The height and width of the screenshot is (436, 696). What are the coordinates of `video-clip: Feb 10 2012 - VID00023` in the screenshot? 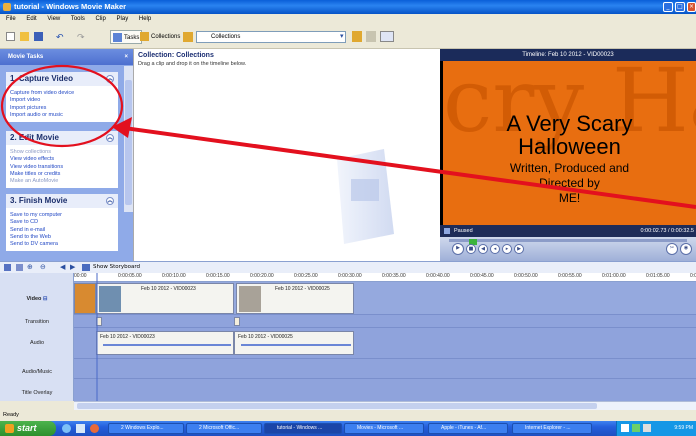 It's located at (165, 298).